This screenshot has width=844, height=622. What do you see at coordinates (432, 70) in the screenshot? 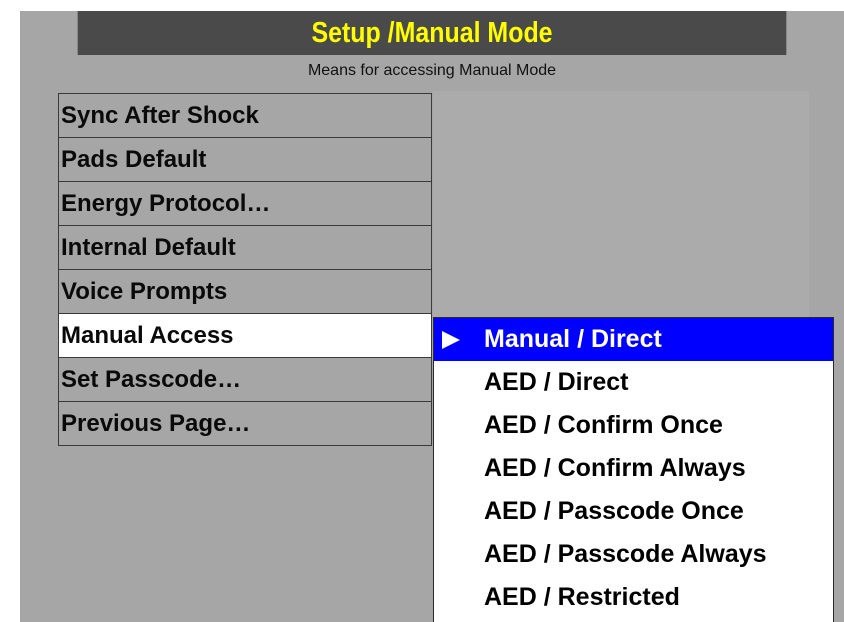
I see `page-subtitle: Means for accessing Manual Mode` at bounding box center [432, 70].